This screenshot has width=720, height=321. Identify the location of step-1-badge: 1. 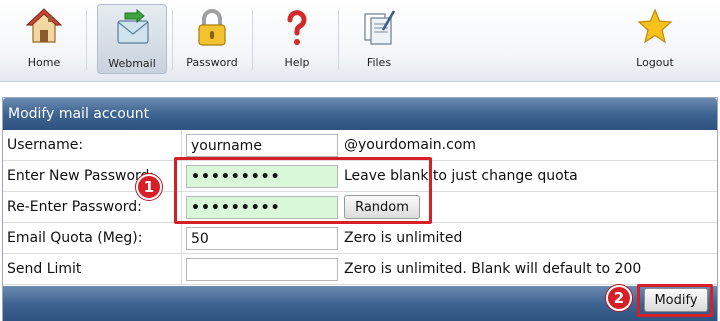
(149, 187).